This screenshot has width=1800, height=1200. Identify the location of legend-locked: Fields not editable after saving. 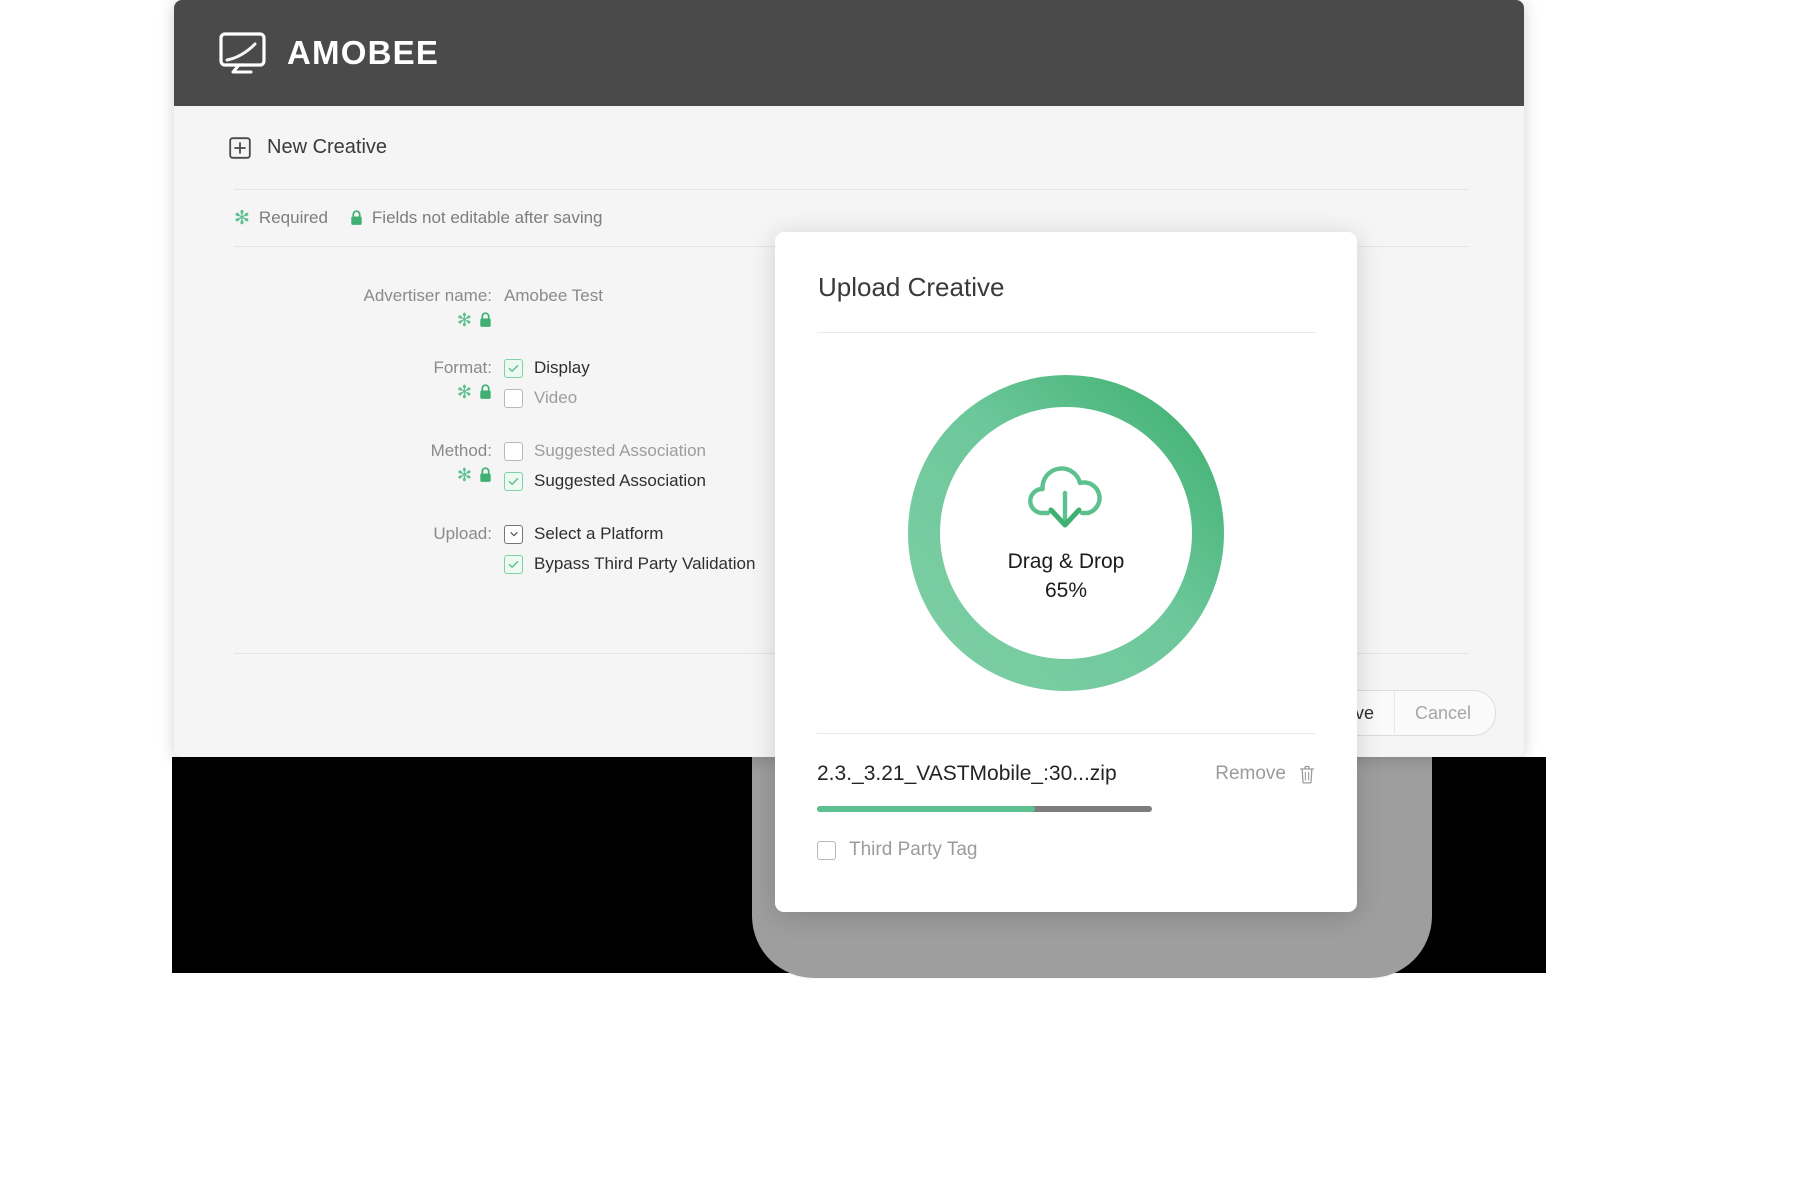
(476, 218).